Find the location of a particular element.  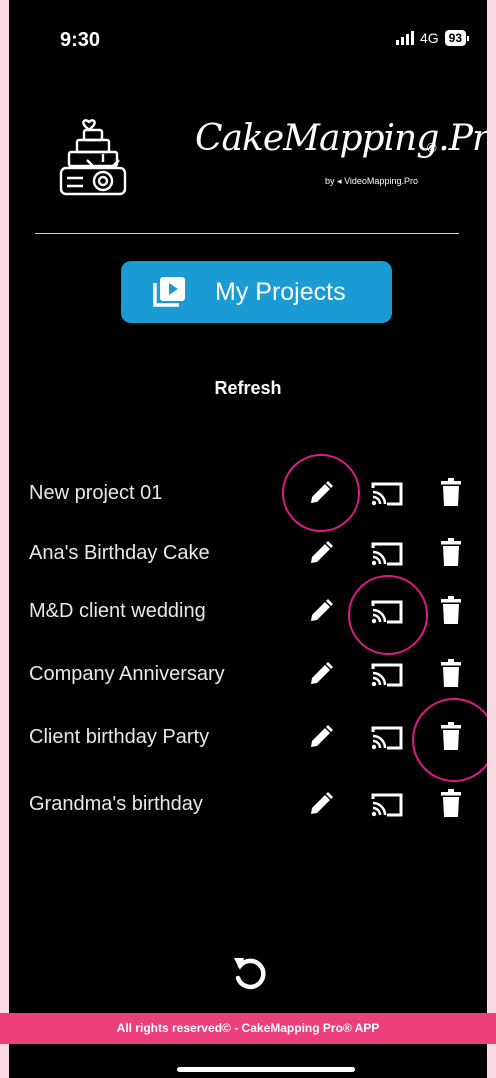

videomapping-icon: ◂ is located at coordinates (339, 181).